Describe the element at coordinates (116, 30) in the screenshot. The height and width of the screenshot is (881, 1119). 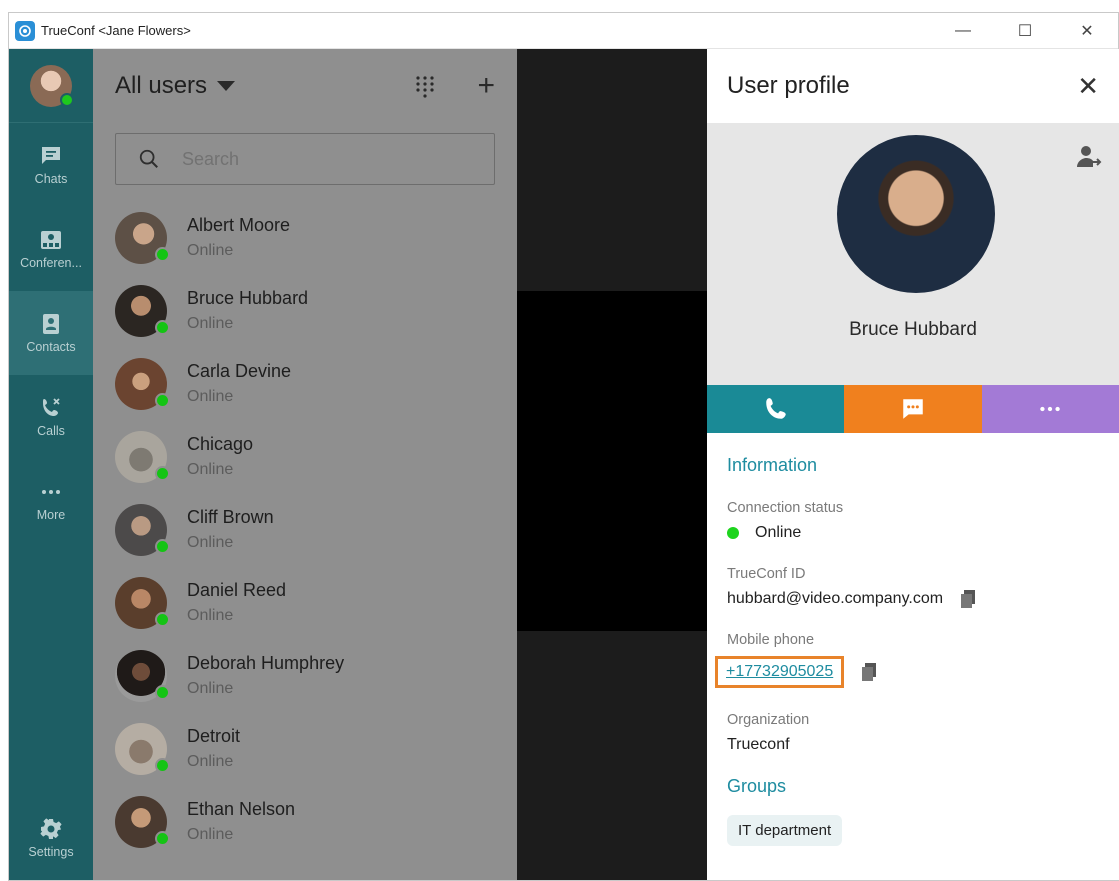
I see `window-title: TrueConf <Jane Flowers>` at that location.